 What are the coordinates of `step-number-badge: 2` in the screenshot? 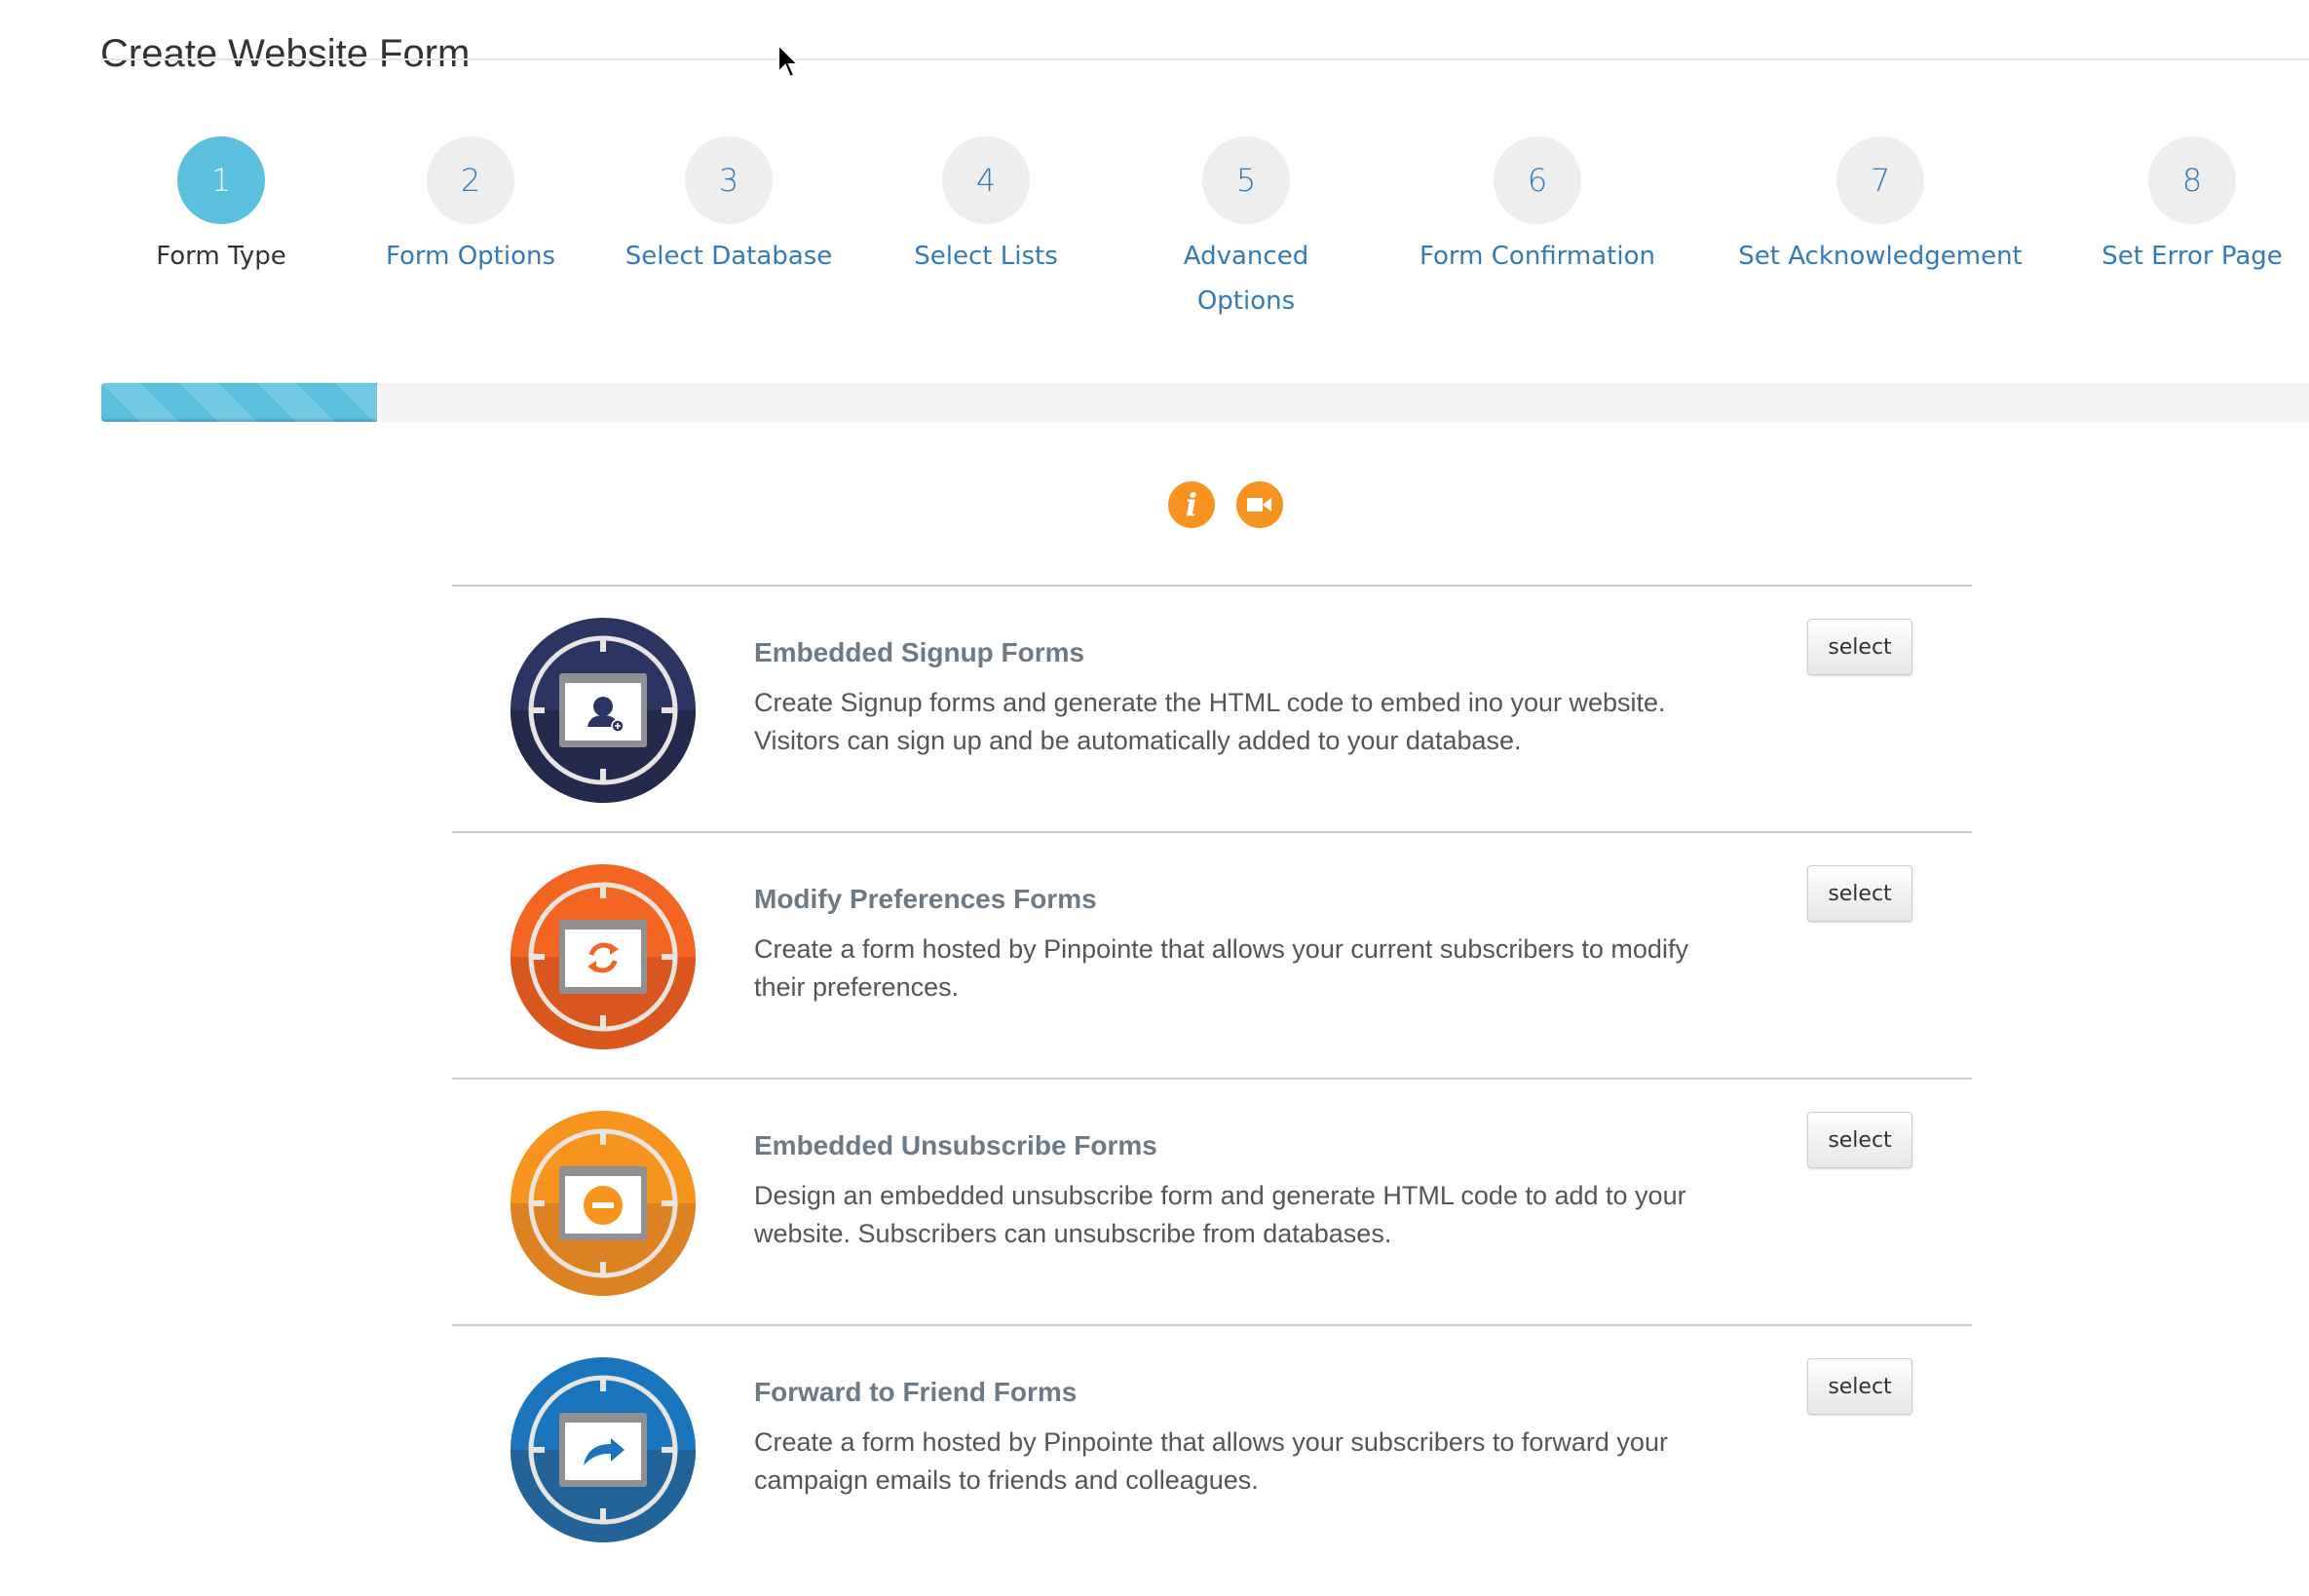 It's located at (471, 180).